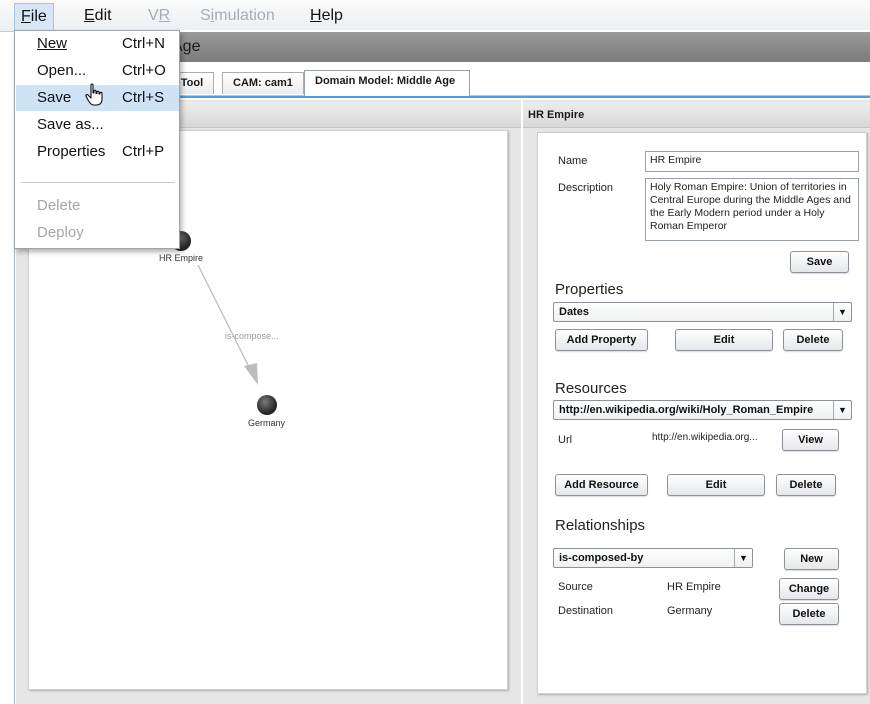 This screenshot has height=704, width=870. Describe the element at coordinates (267, 423) in the screenshot. I see `graph-node-label: Germany` at that location.